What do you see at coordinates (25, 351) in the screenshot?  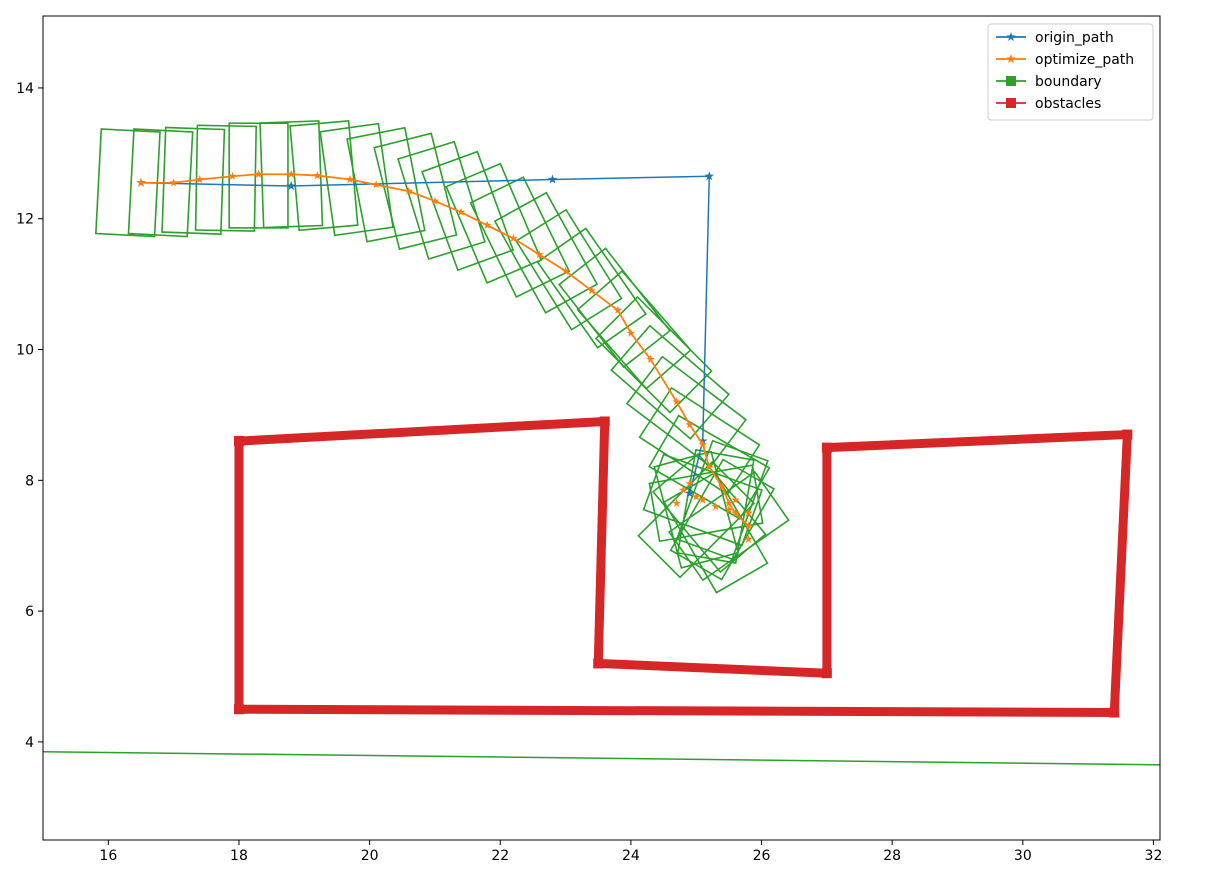 I see `y-tick-label: 10` at bounding box center [25, 351].